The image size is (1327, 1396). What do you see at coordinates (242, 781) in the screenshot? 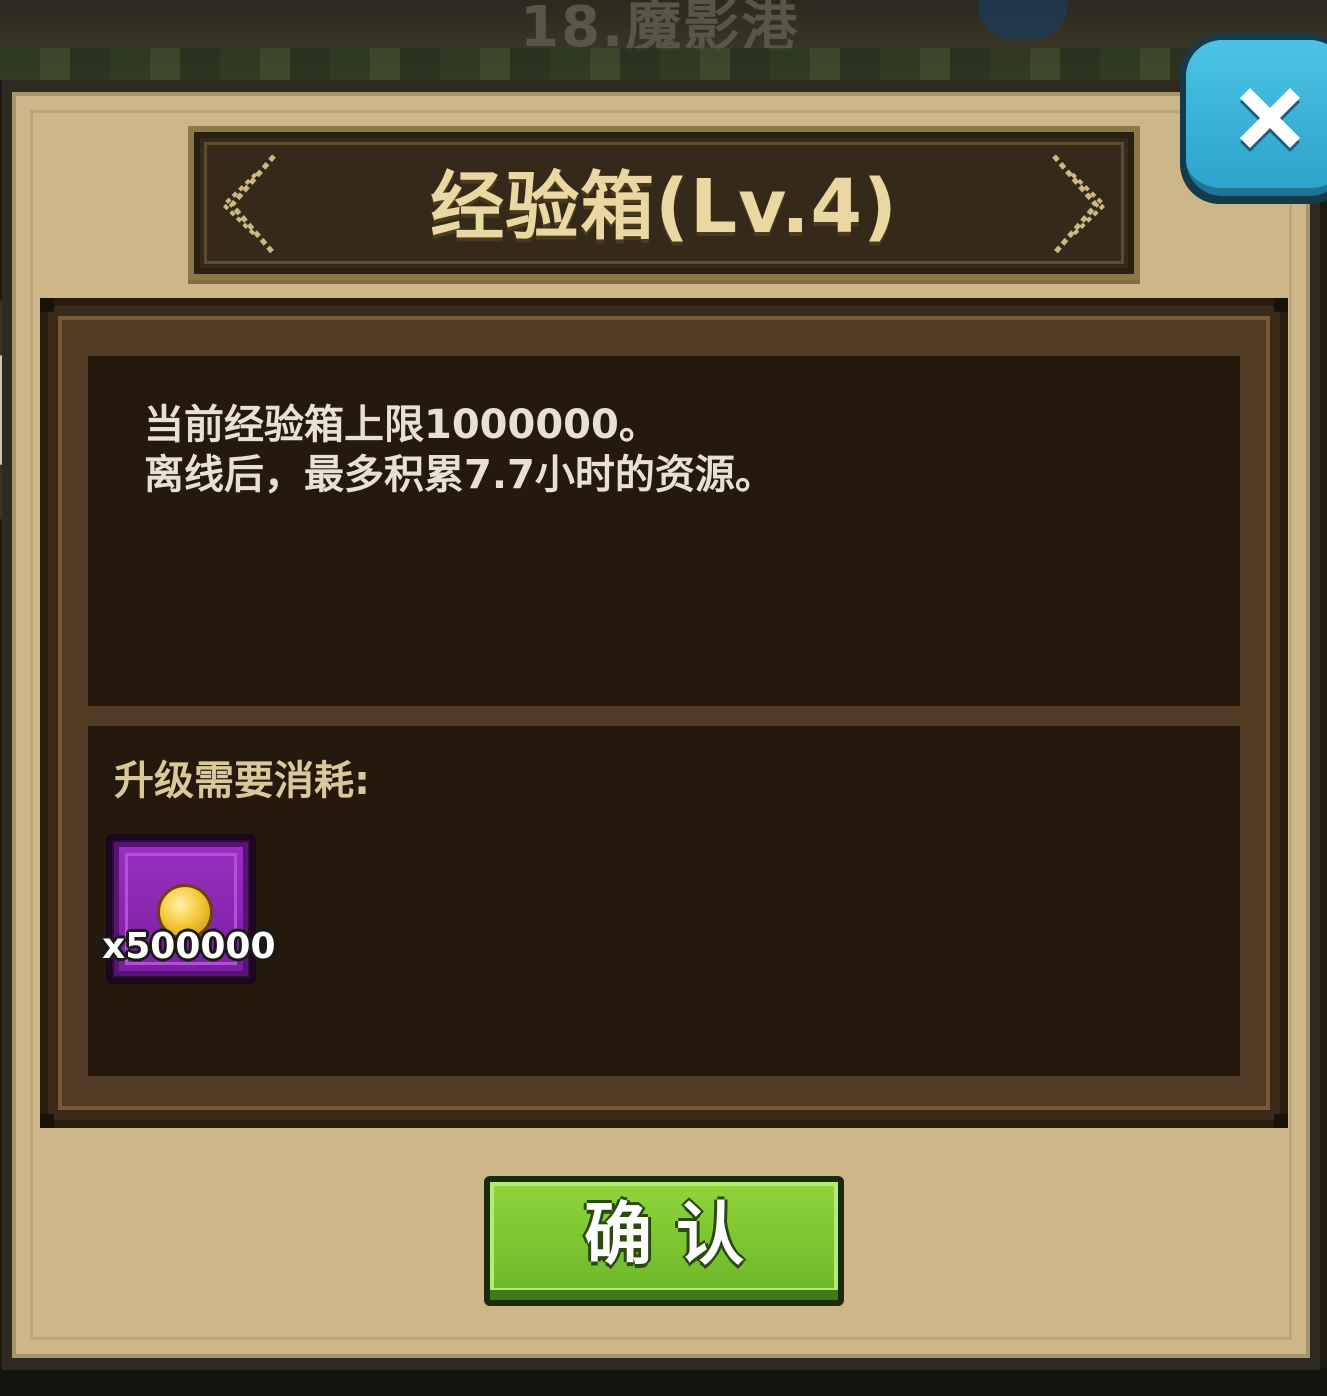
I see `upgrade-cost-label: 升级需要消耗:` at bounding box center [242, 781].